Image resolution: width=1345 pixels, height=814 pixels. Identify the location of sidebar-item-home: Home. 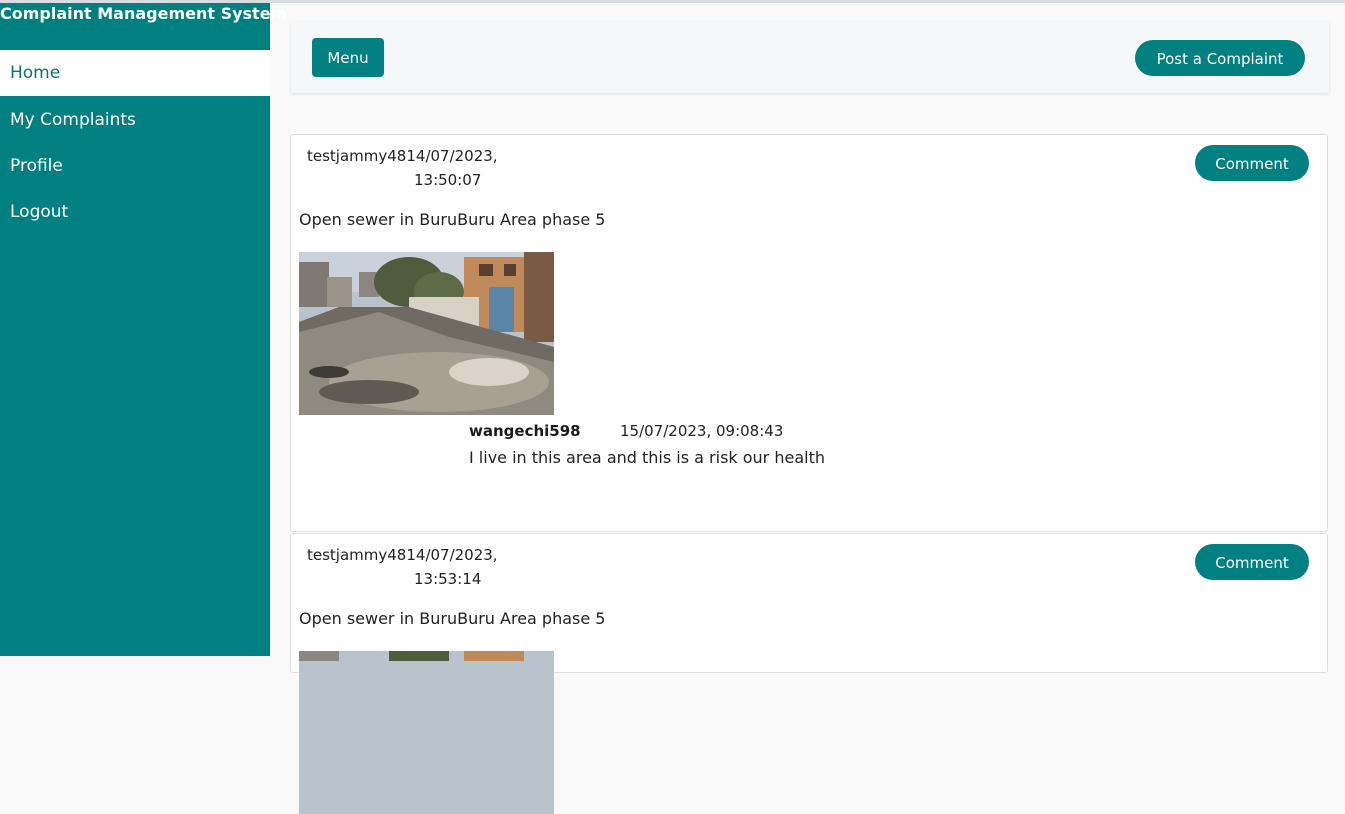
(135, 73).